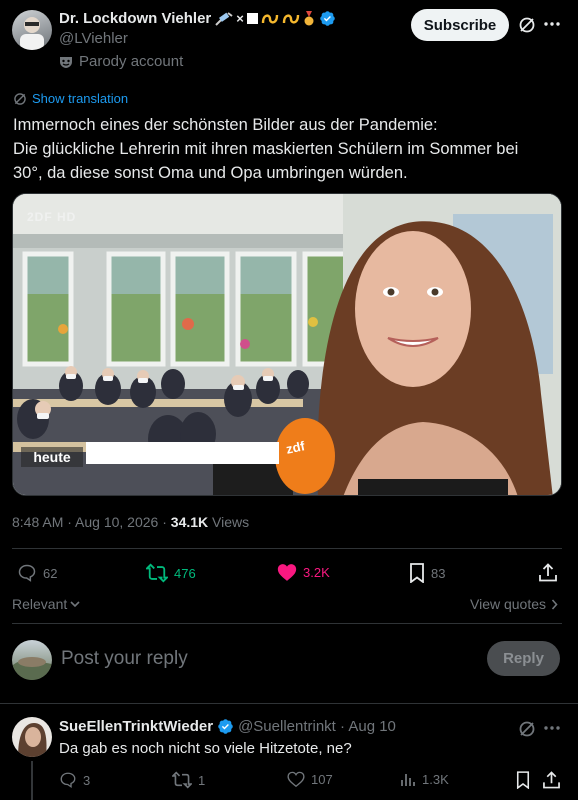  Describe the element at coordinates (189, 522) in the screenshot. I see `views-count: 34.1K` at that location.